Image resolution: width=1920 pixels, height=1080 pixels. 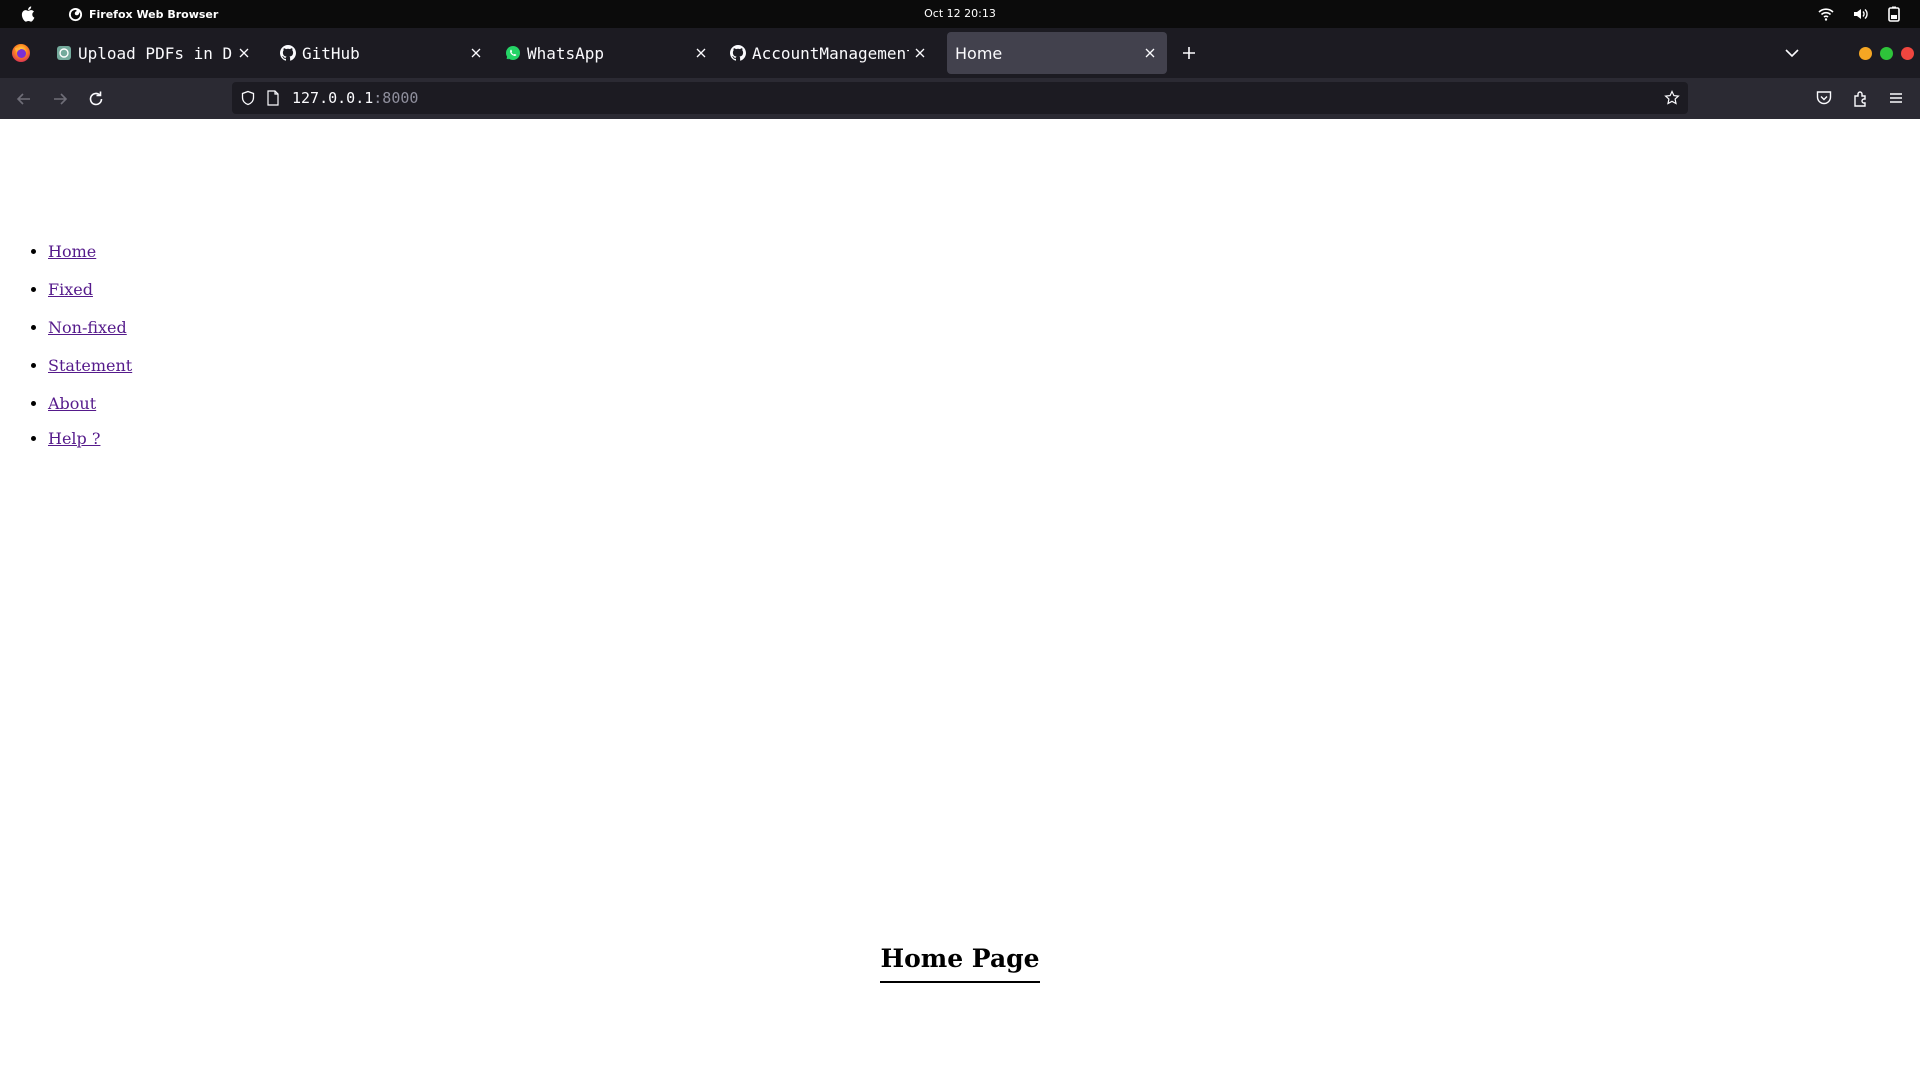 I want to click on tab-title: Upload PDFs in Dja, so click(x=155, y=53).